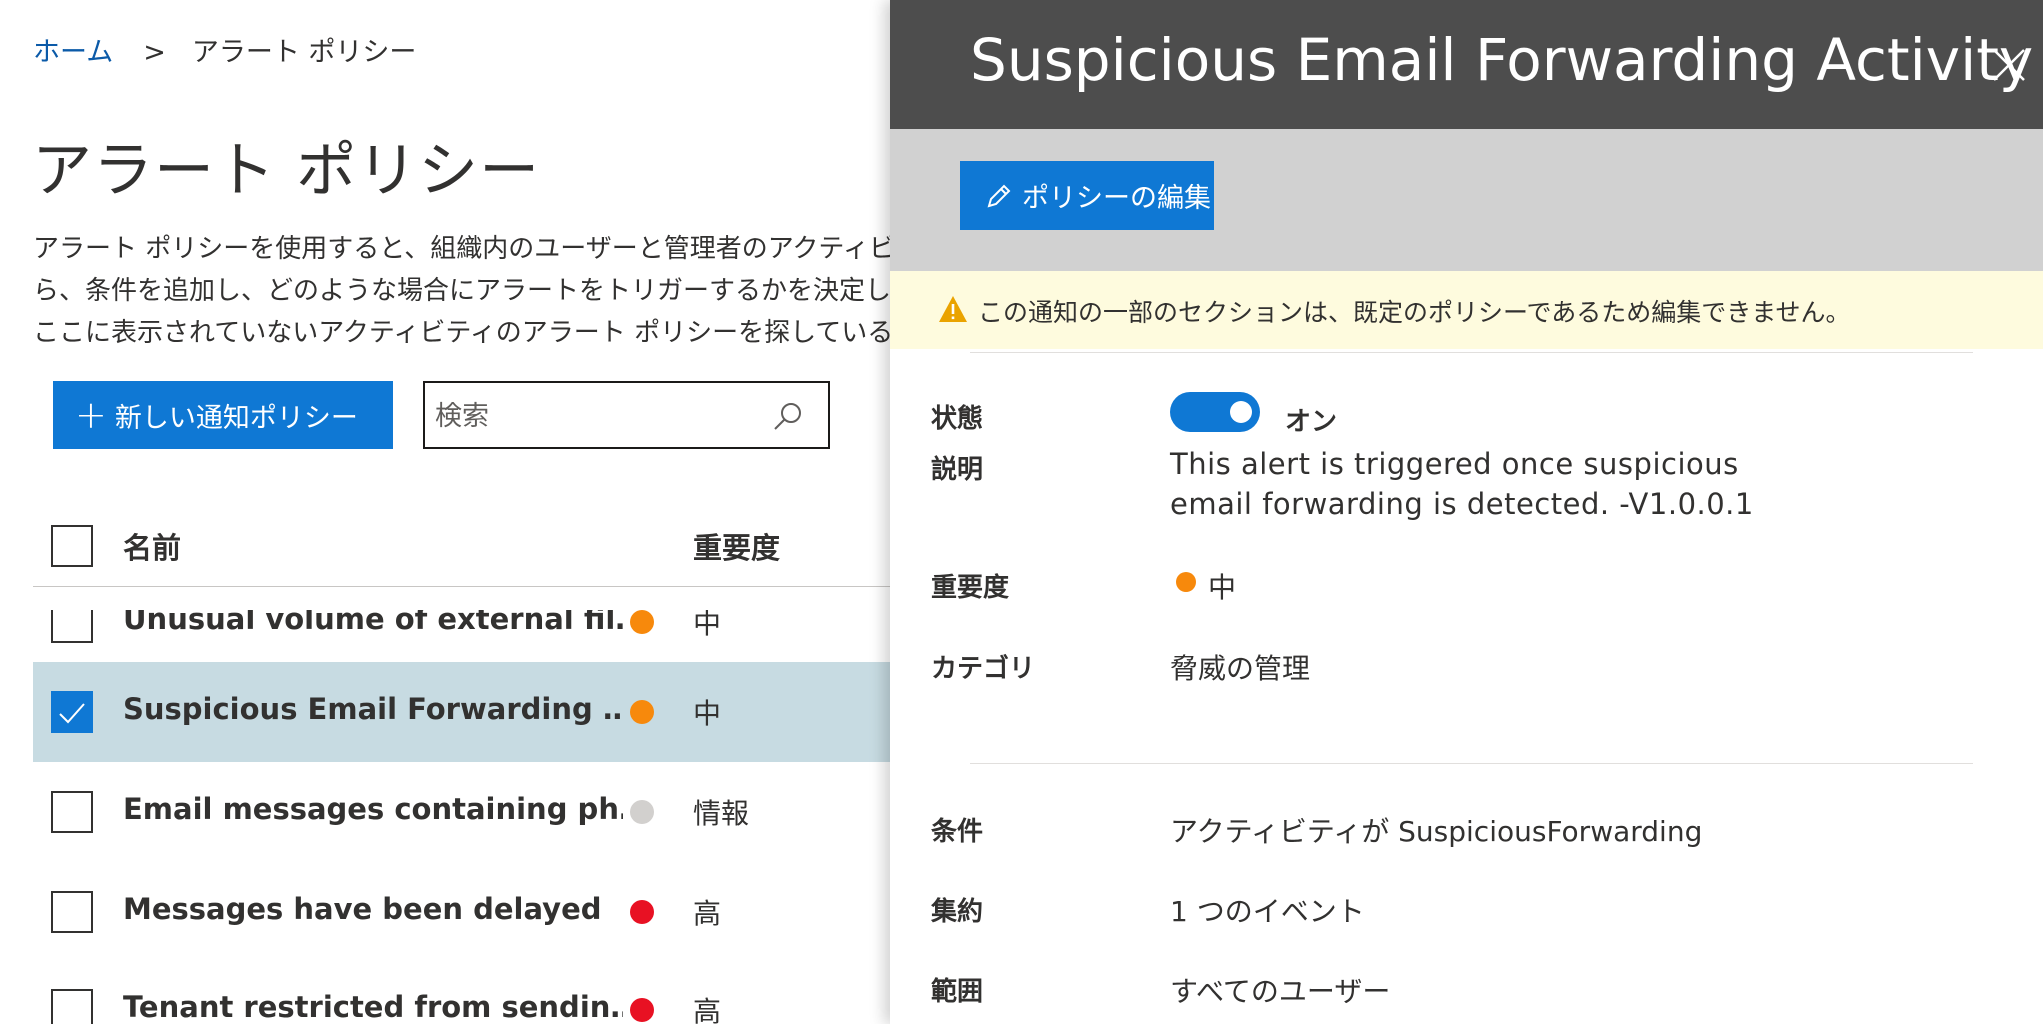 This screenshot has height=1024, width=2043. I want to click on edit-policy-button: ポリシーの編集, so click(1087, 195).